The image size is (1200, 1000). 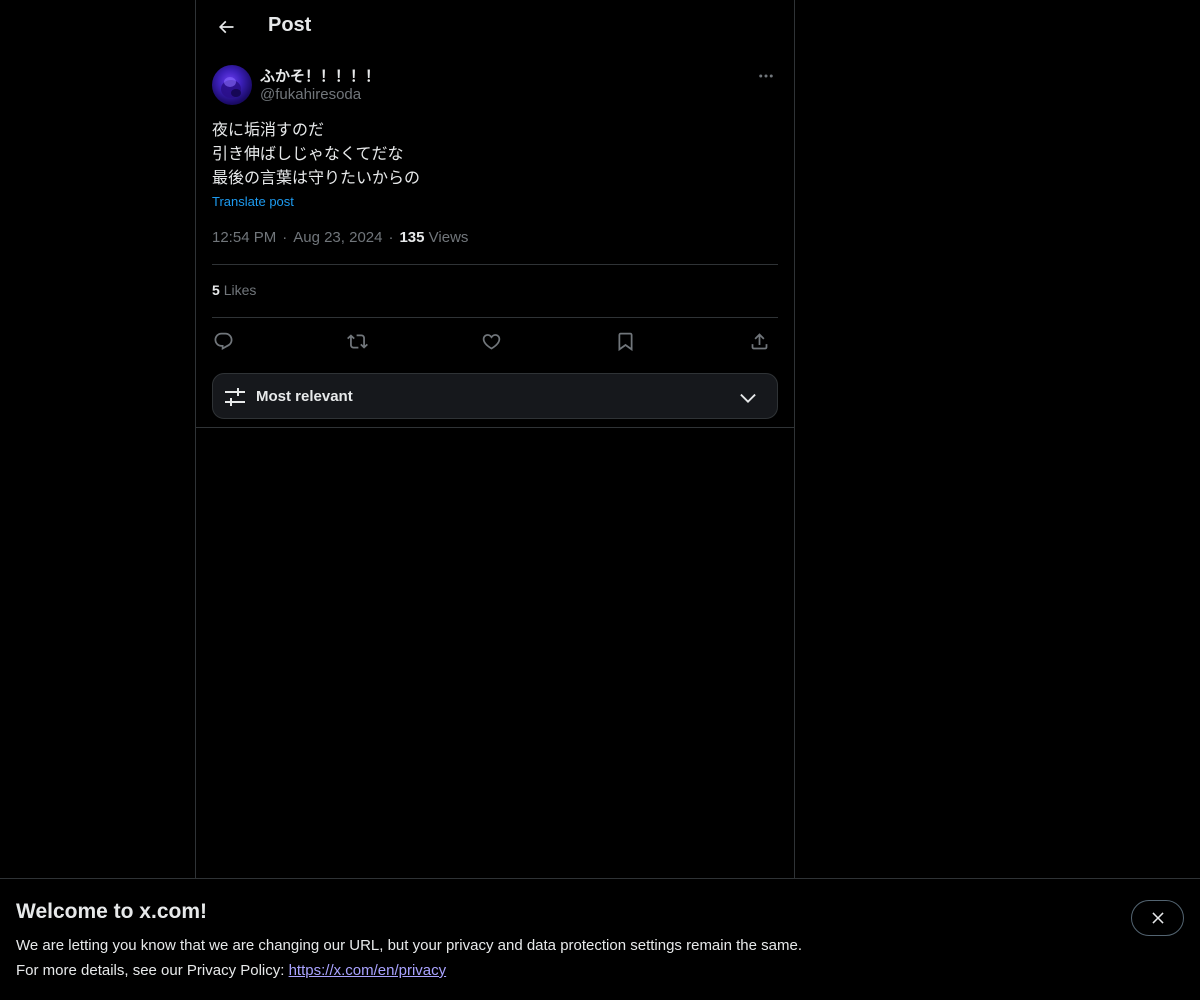 What do you see at coordinates (320, 75) in the screenshot?
I see `author-display-name: ふかそ！！！！！` at bounding box center [320, 75].